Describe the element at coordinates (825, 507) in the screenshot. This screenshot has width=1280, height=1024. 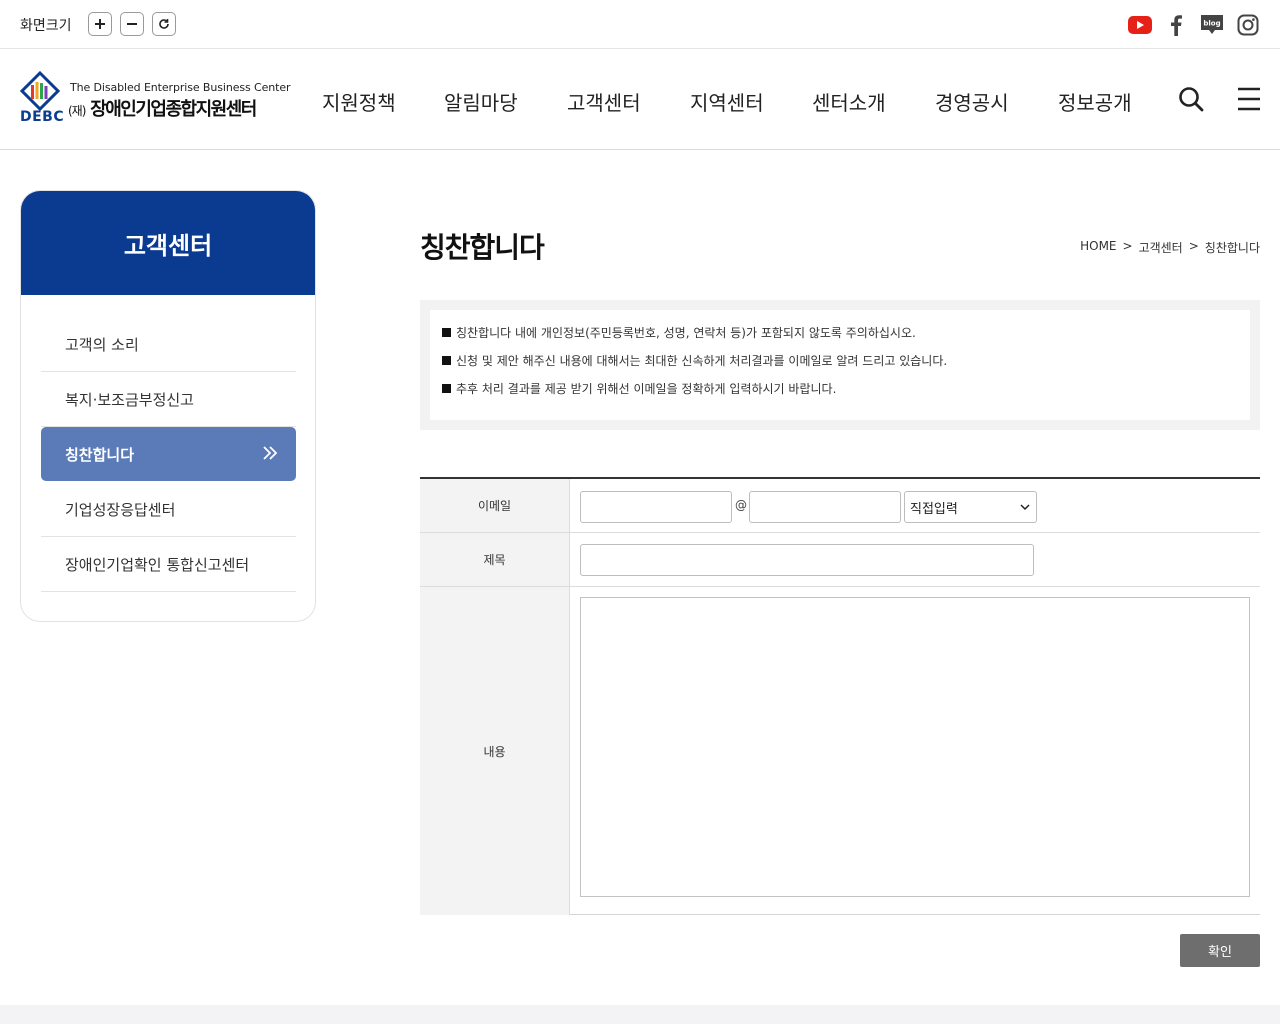
I see `email-domain-input` at that location.